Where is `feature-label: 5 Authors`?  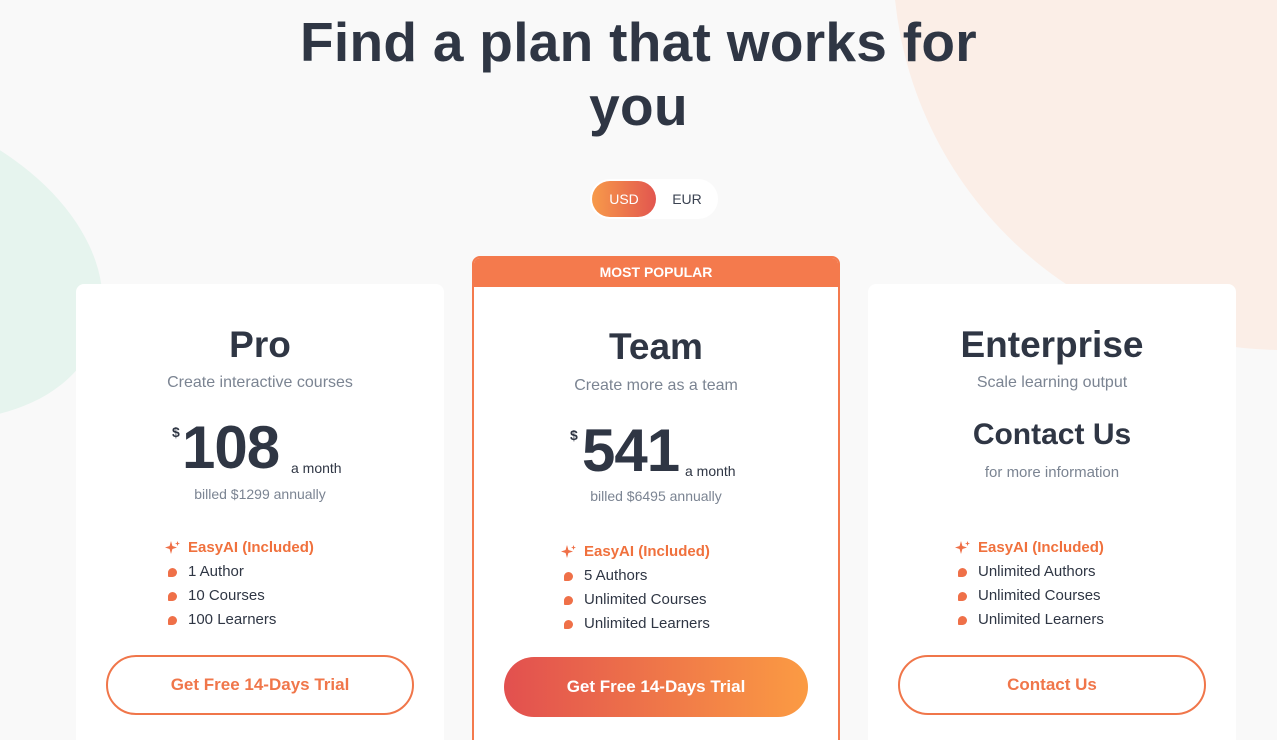 feature-label: 5 Authors is located at coordinates (616, 575).